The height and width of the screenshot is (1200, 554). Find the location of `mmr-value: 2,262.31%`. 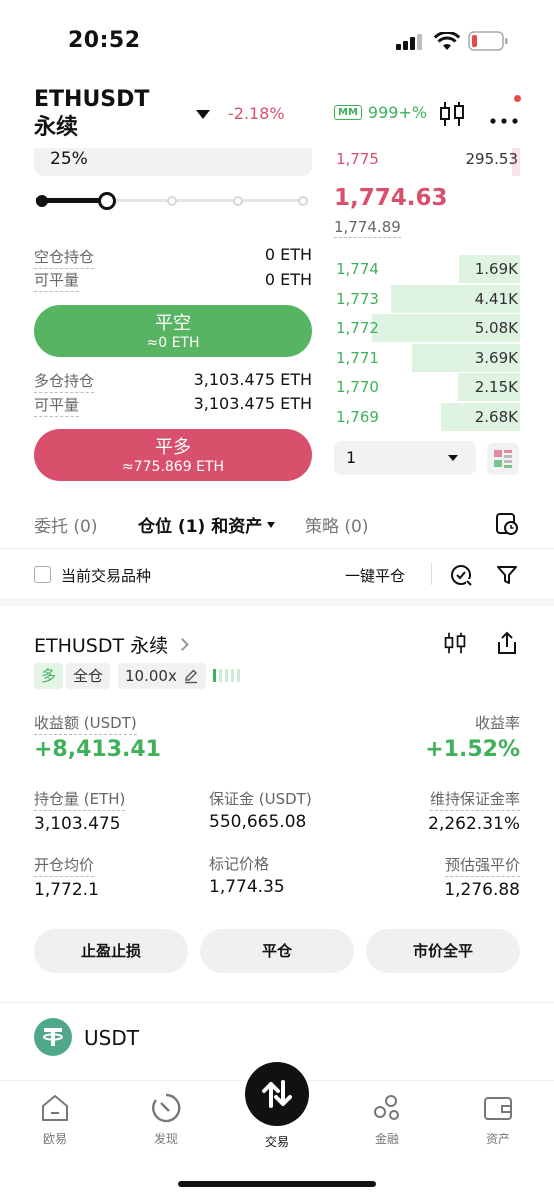

mmr-value: 2,262.31% is located at coordinates (474, 824).